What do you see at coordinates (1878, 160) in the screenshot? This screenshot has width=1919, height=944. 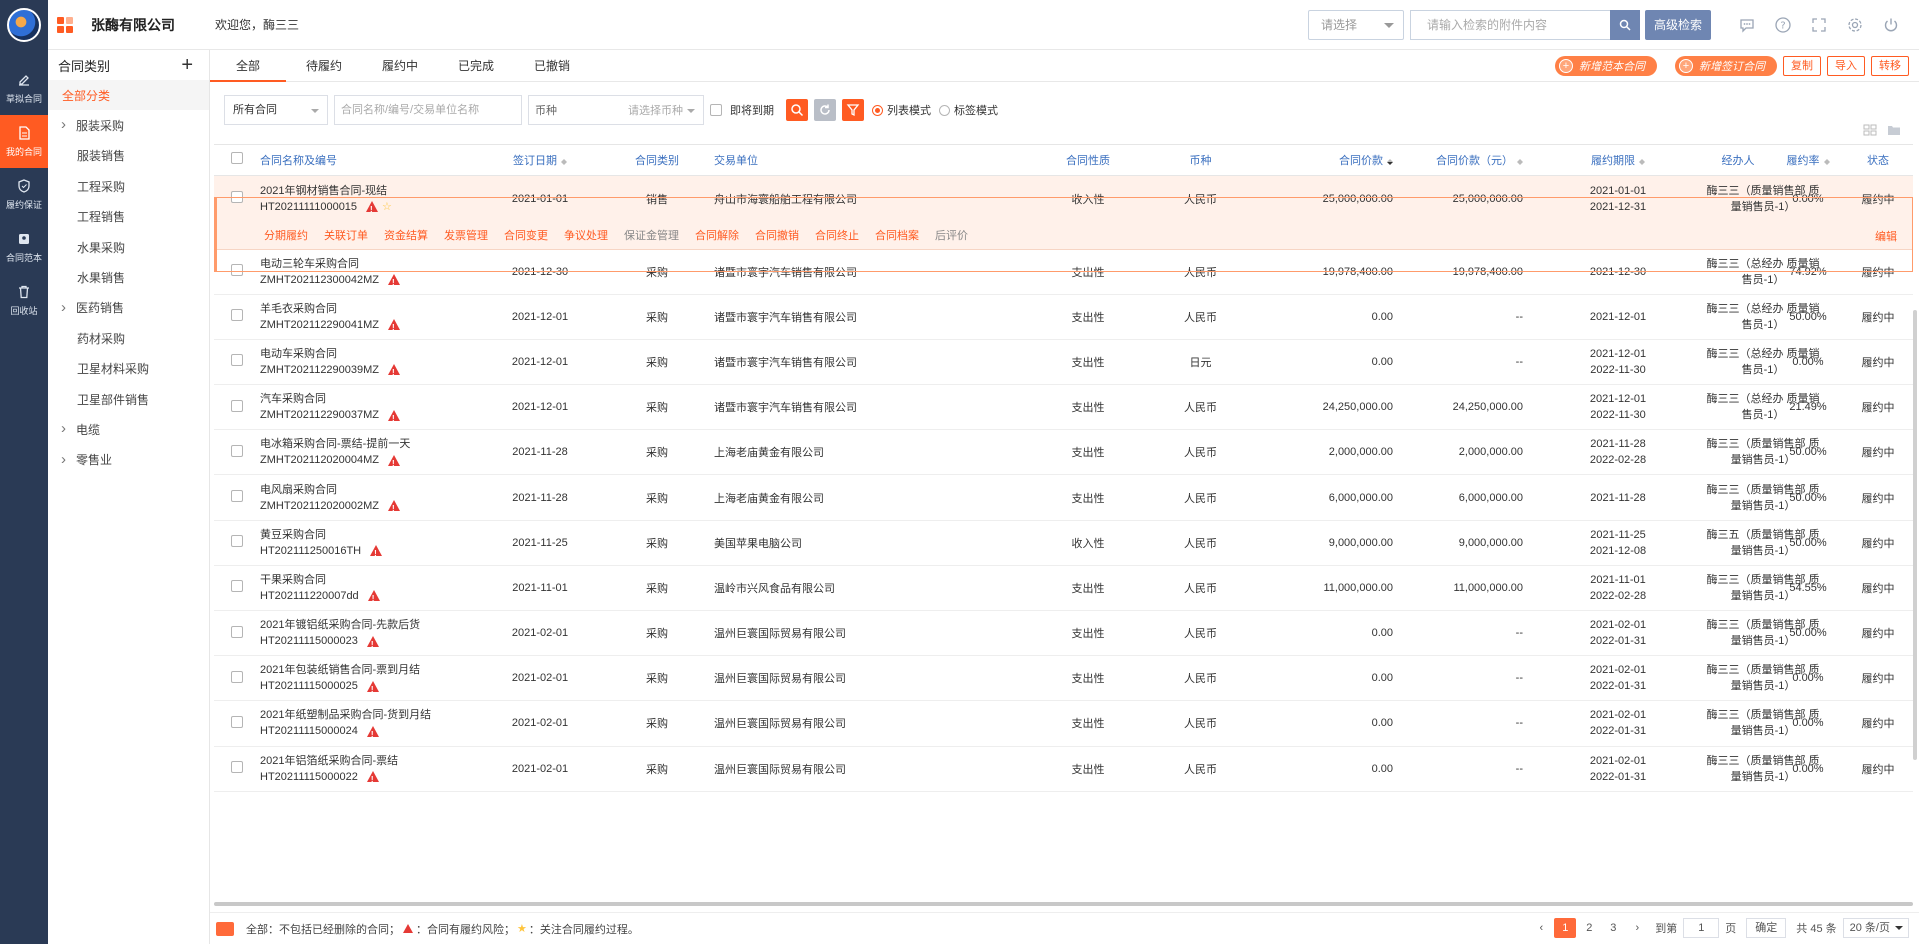 I see `column-header-11: 状态` at bounding box center [1878, 160].